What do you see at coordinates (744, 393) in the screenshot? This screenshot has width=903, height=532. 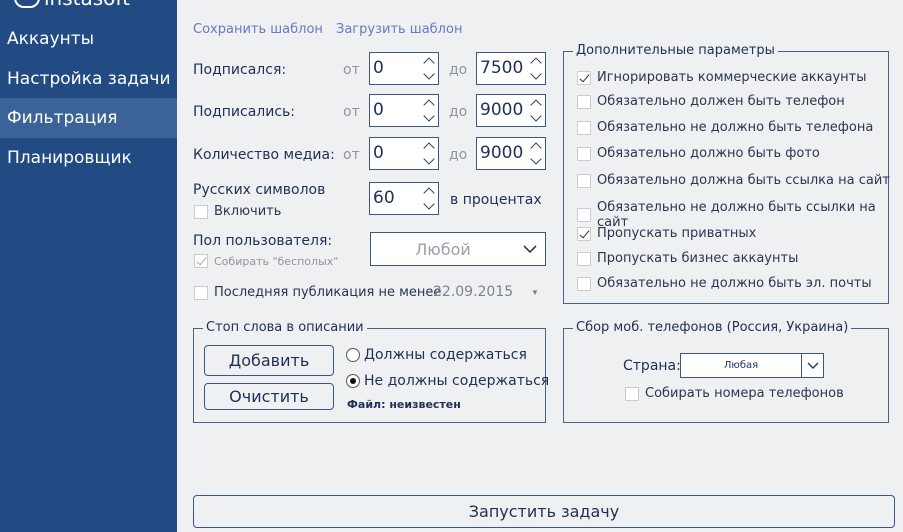 I see `checkbox-label: Собирать номера телефонов` at bounding box center [744, 393].